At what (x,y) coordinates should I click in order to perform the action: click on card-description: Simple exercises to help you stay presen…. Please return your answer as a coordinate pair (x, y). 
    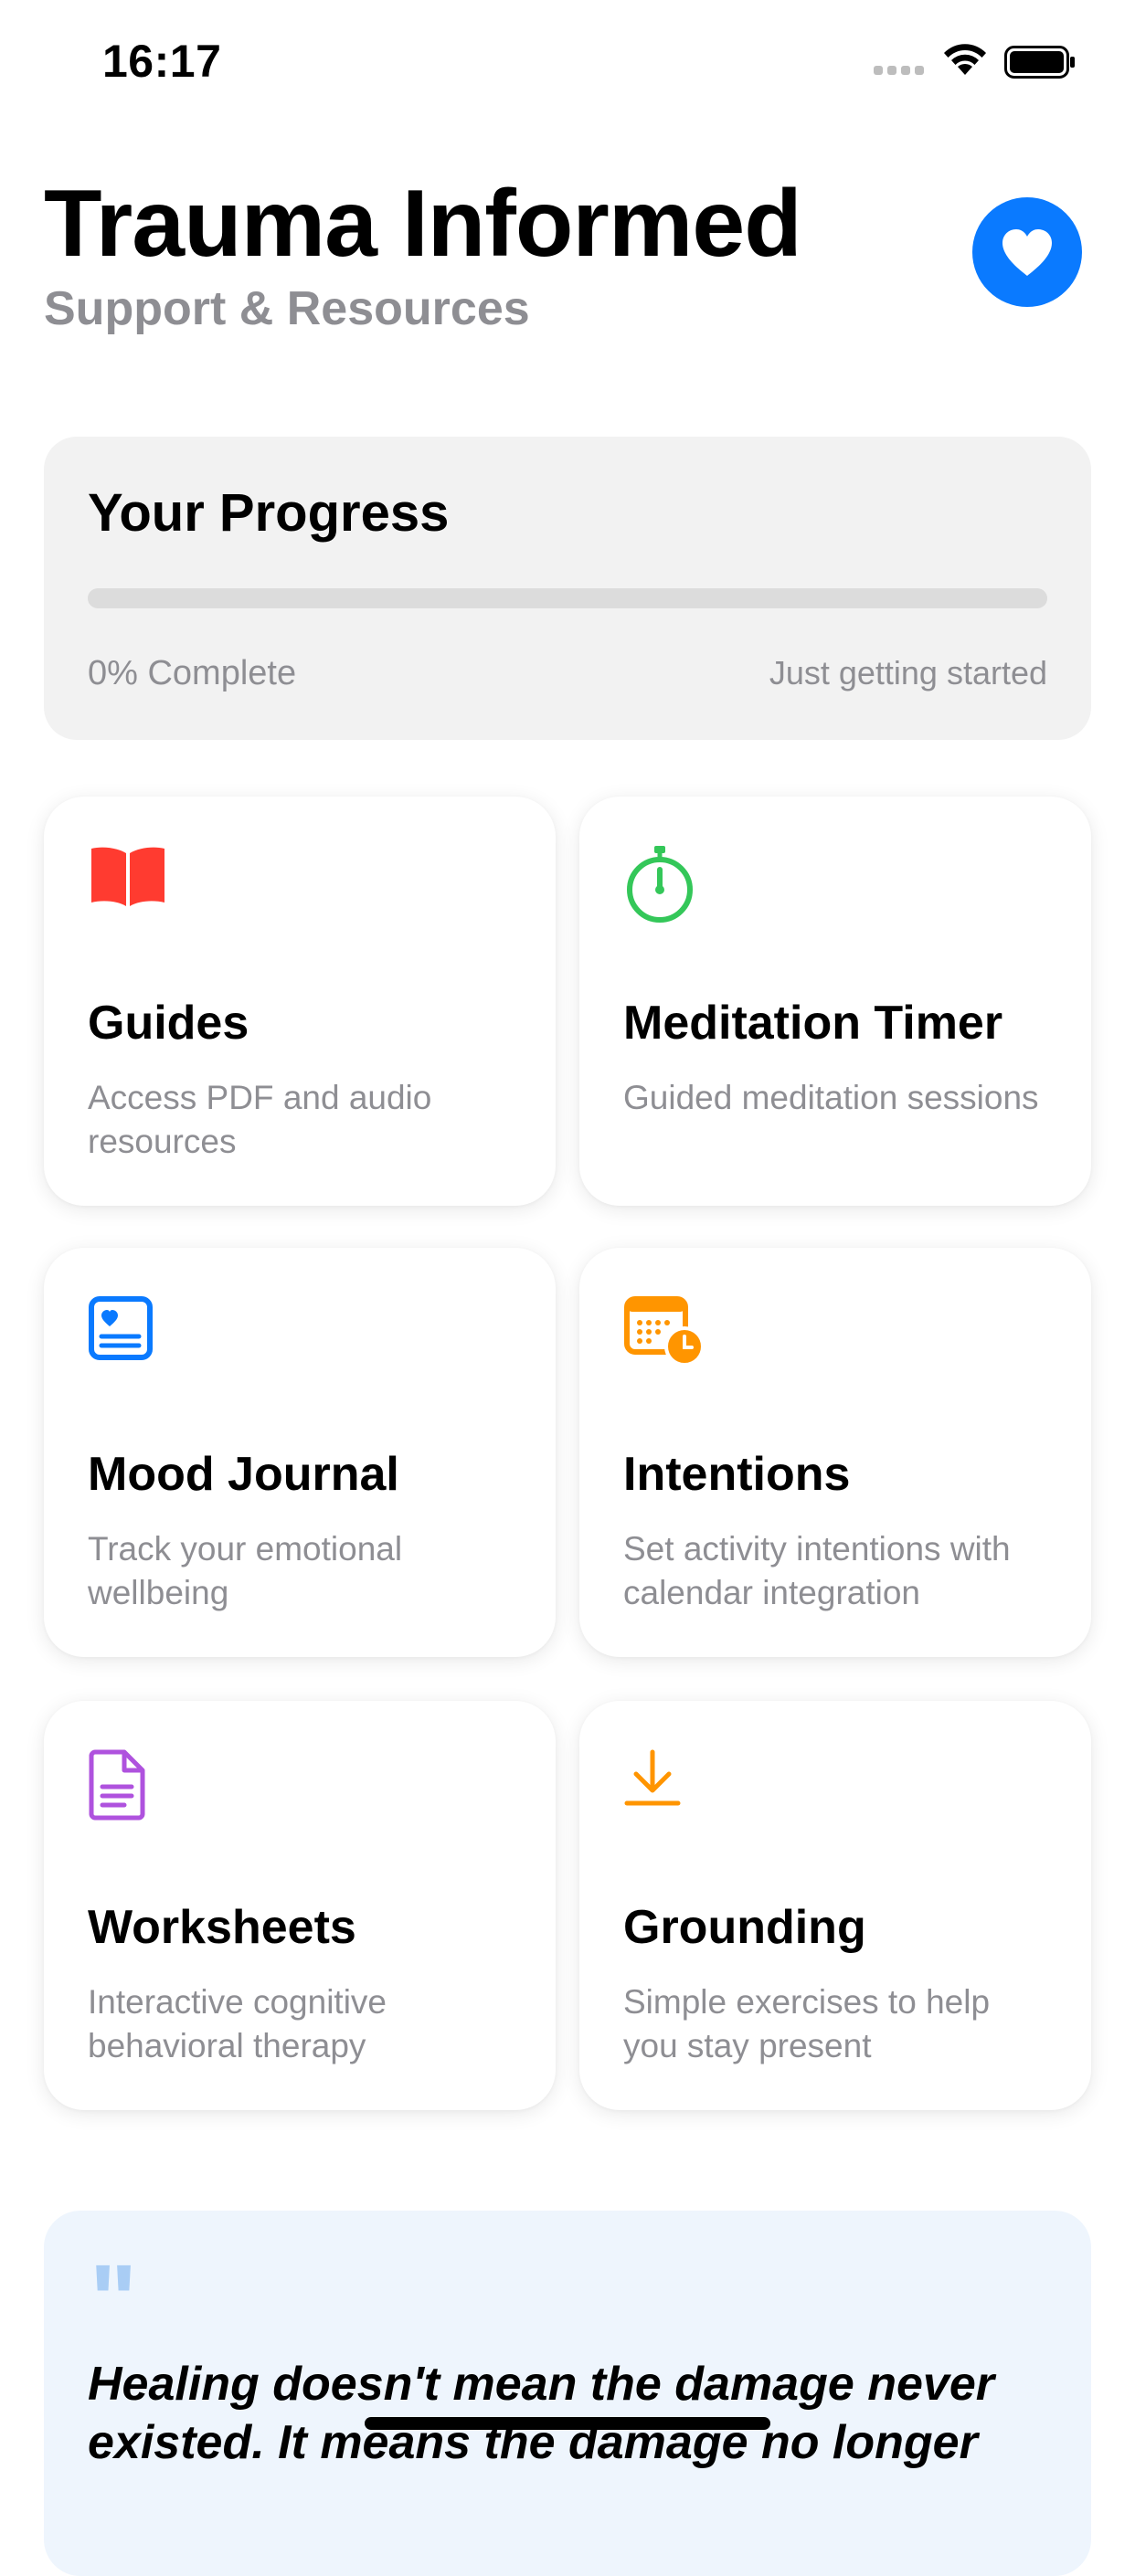
    Looking at the image, I should click on (807, 2023).